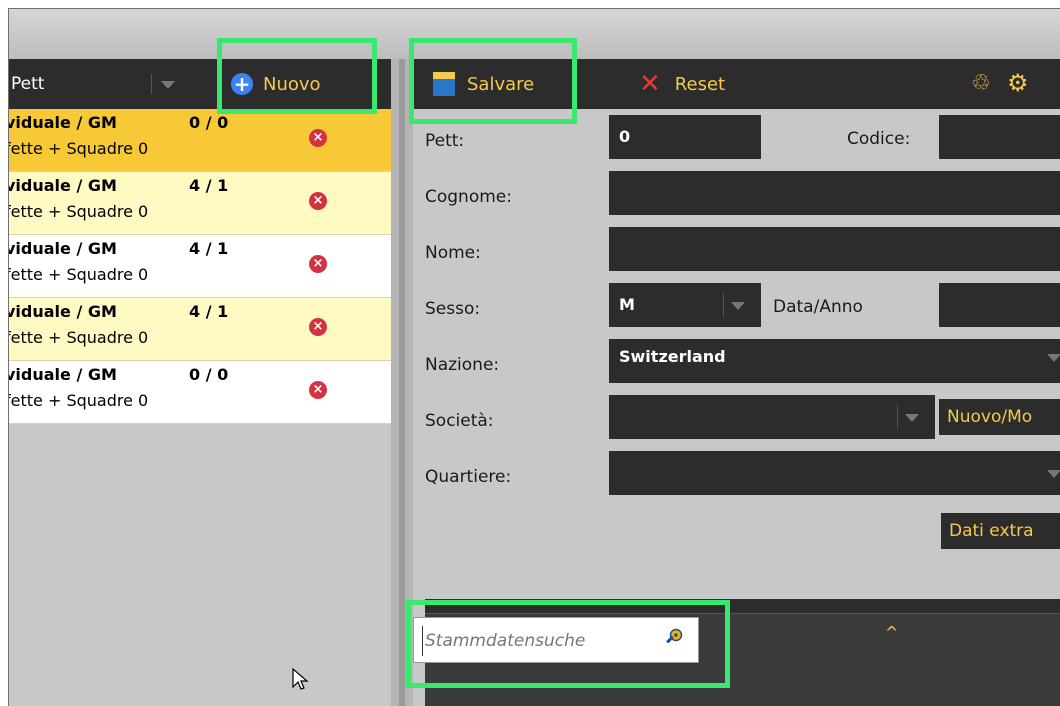  I want to click on wizard-icon: ♲, so click(981, 83).